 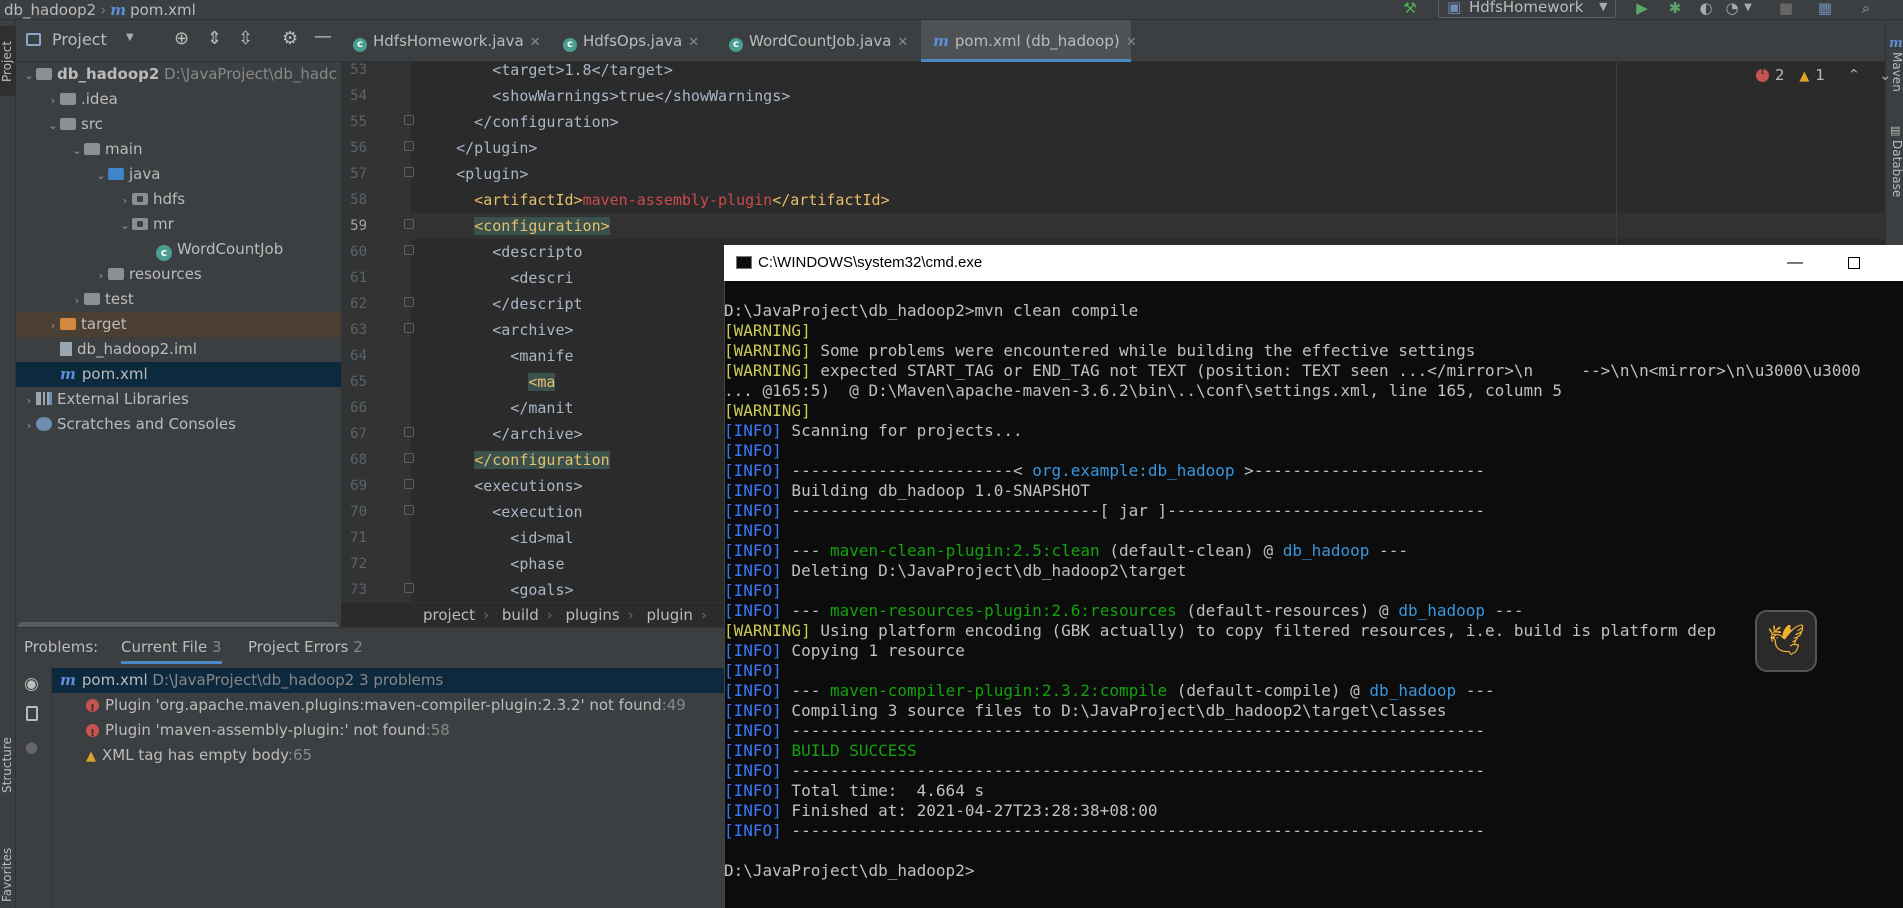 What do you see at coordinates (178, 424) in the screenshot?
I see `tree-item-scratches: › Scratches and Consoles` at bounding box center [178, 424].